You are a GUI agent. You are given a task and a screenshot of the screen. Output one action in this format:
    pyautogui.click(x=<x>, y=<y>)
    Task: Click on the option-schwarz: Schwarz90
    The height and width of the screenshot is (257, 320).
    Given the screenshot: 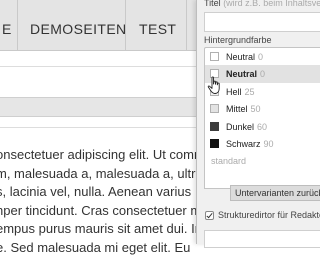 What is the action you would take?
    pyautogui.click(x=262, y=144)
    